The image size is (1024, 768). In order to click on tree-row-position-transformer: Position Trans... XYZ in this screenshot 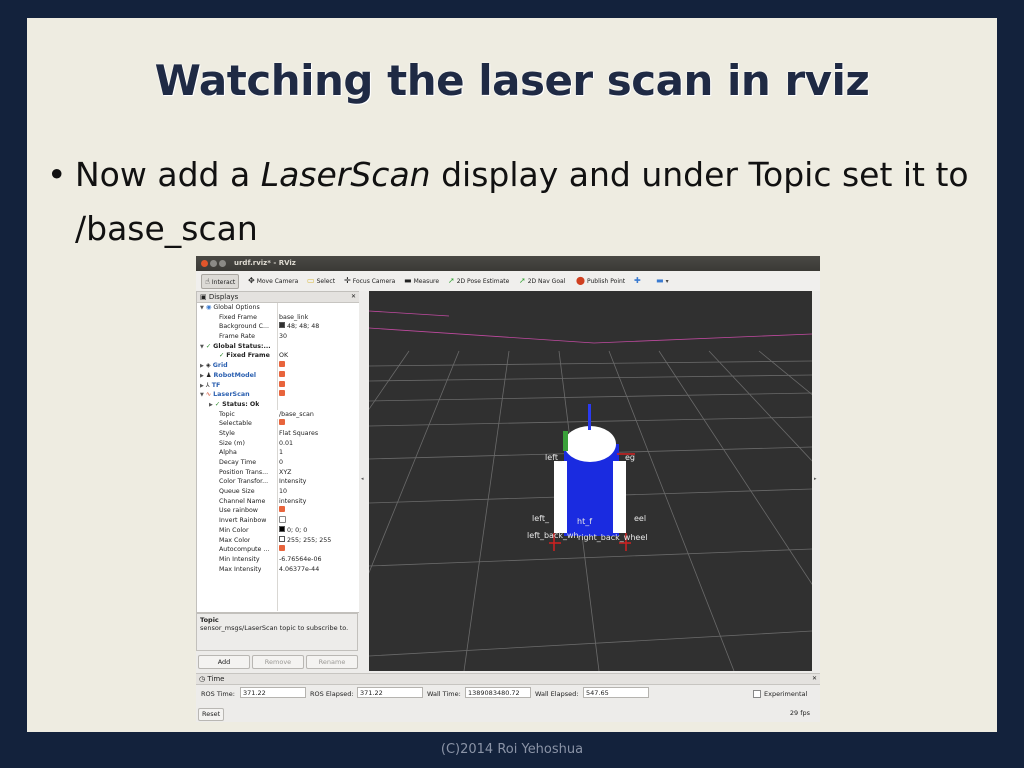, I will do `click(278, 473)`.